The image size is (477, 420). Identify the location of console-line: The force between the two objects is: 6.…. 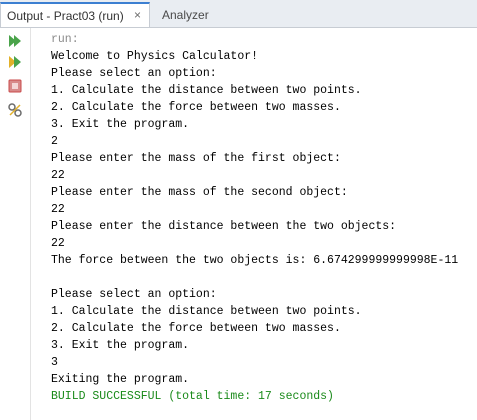
(255, 260).